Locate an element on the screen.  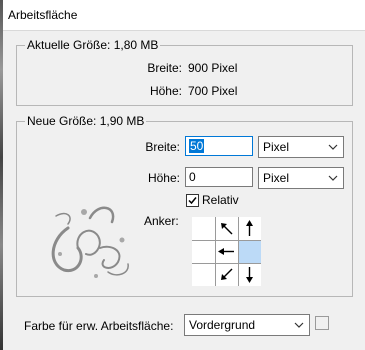
width-unit-select: Pixel is located at coordinates (301, 147).